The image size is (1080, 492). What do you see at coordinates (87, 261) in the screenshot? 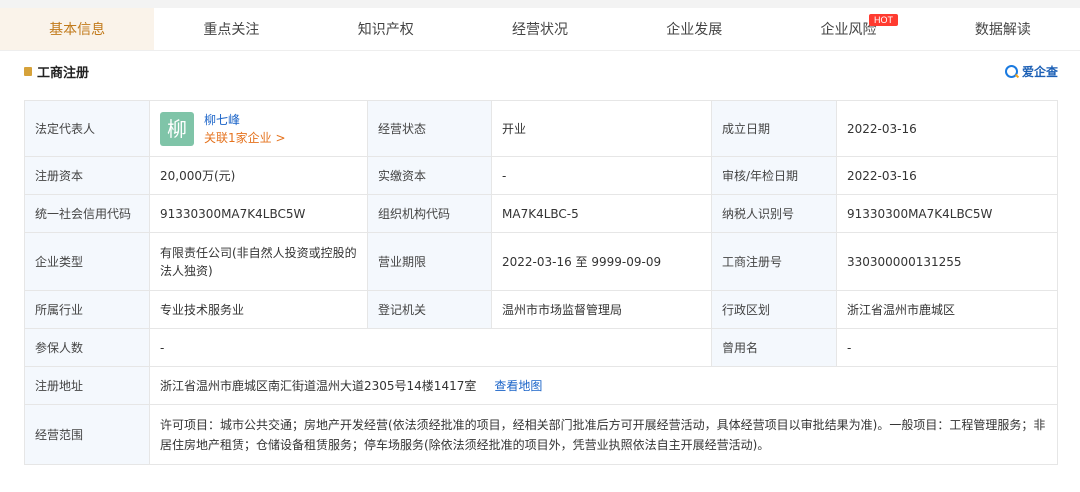
I see `company-type-label: 企业类型` at bounding box center [87, 261].